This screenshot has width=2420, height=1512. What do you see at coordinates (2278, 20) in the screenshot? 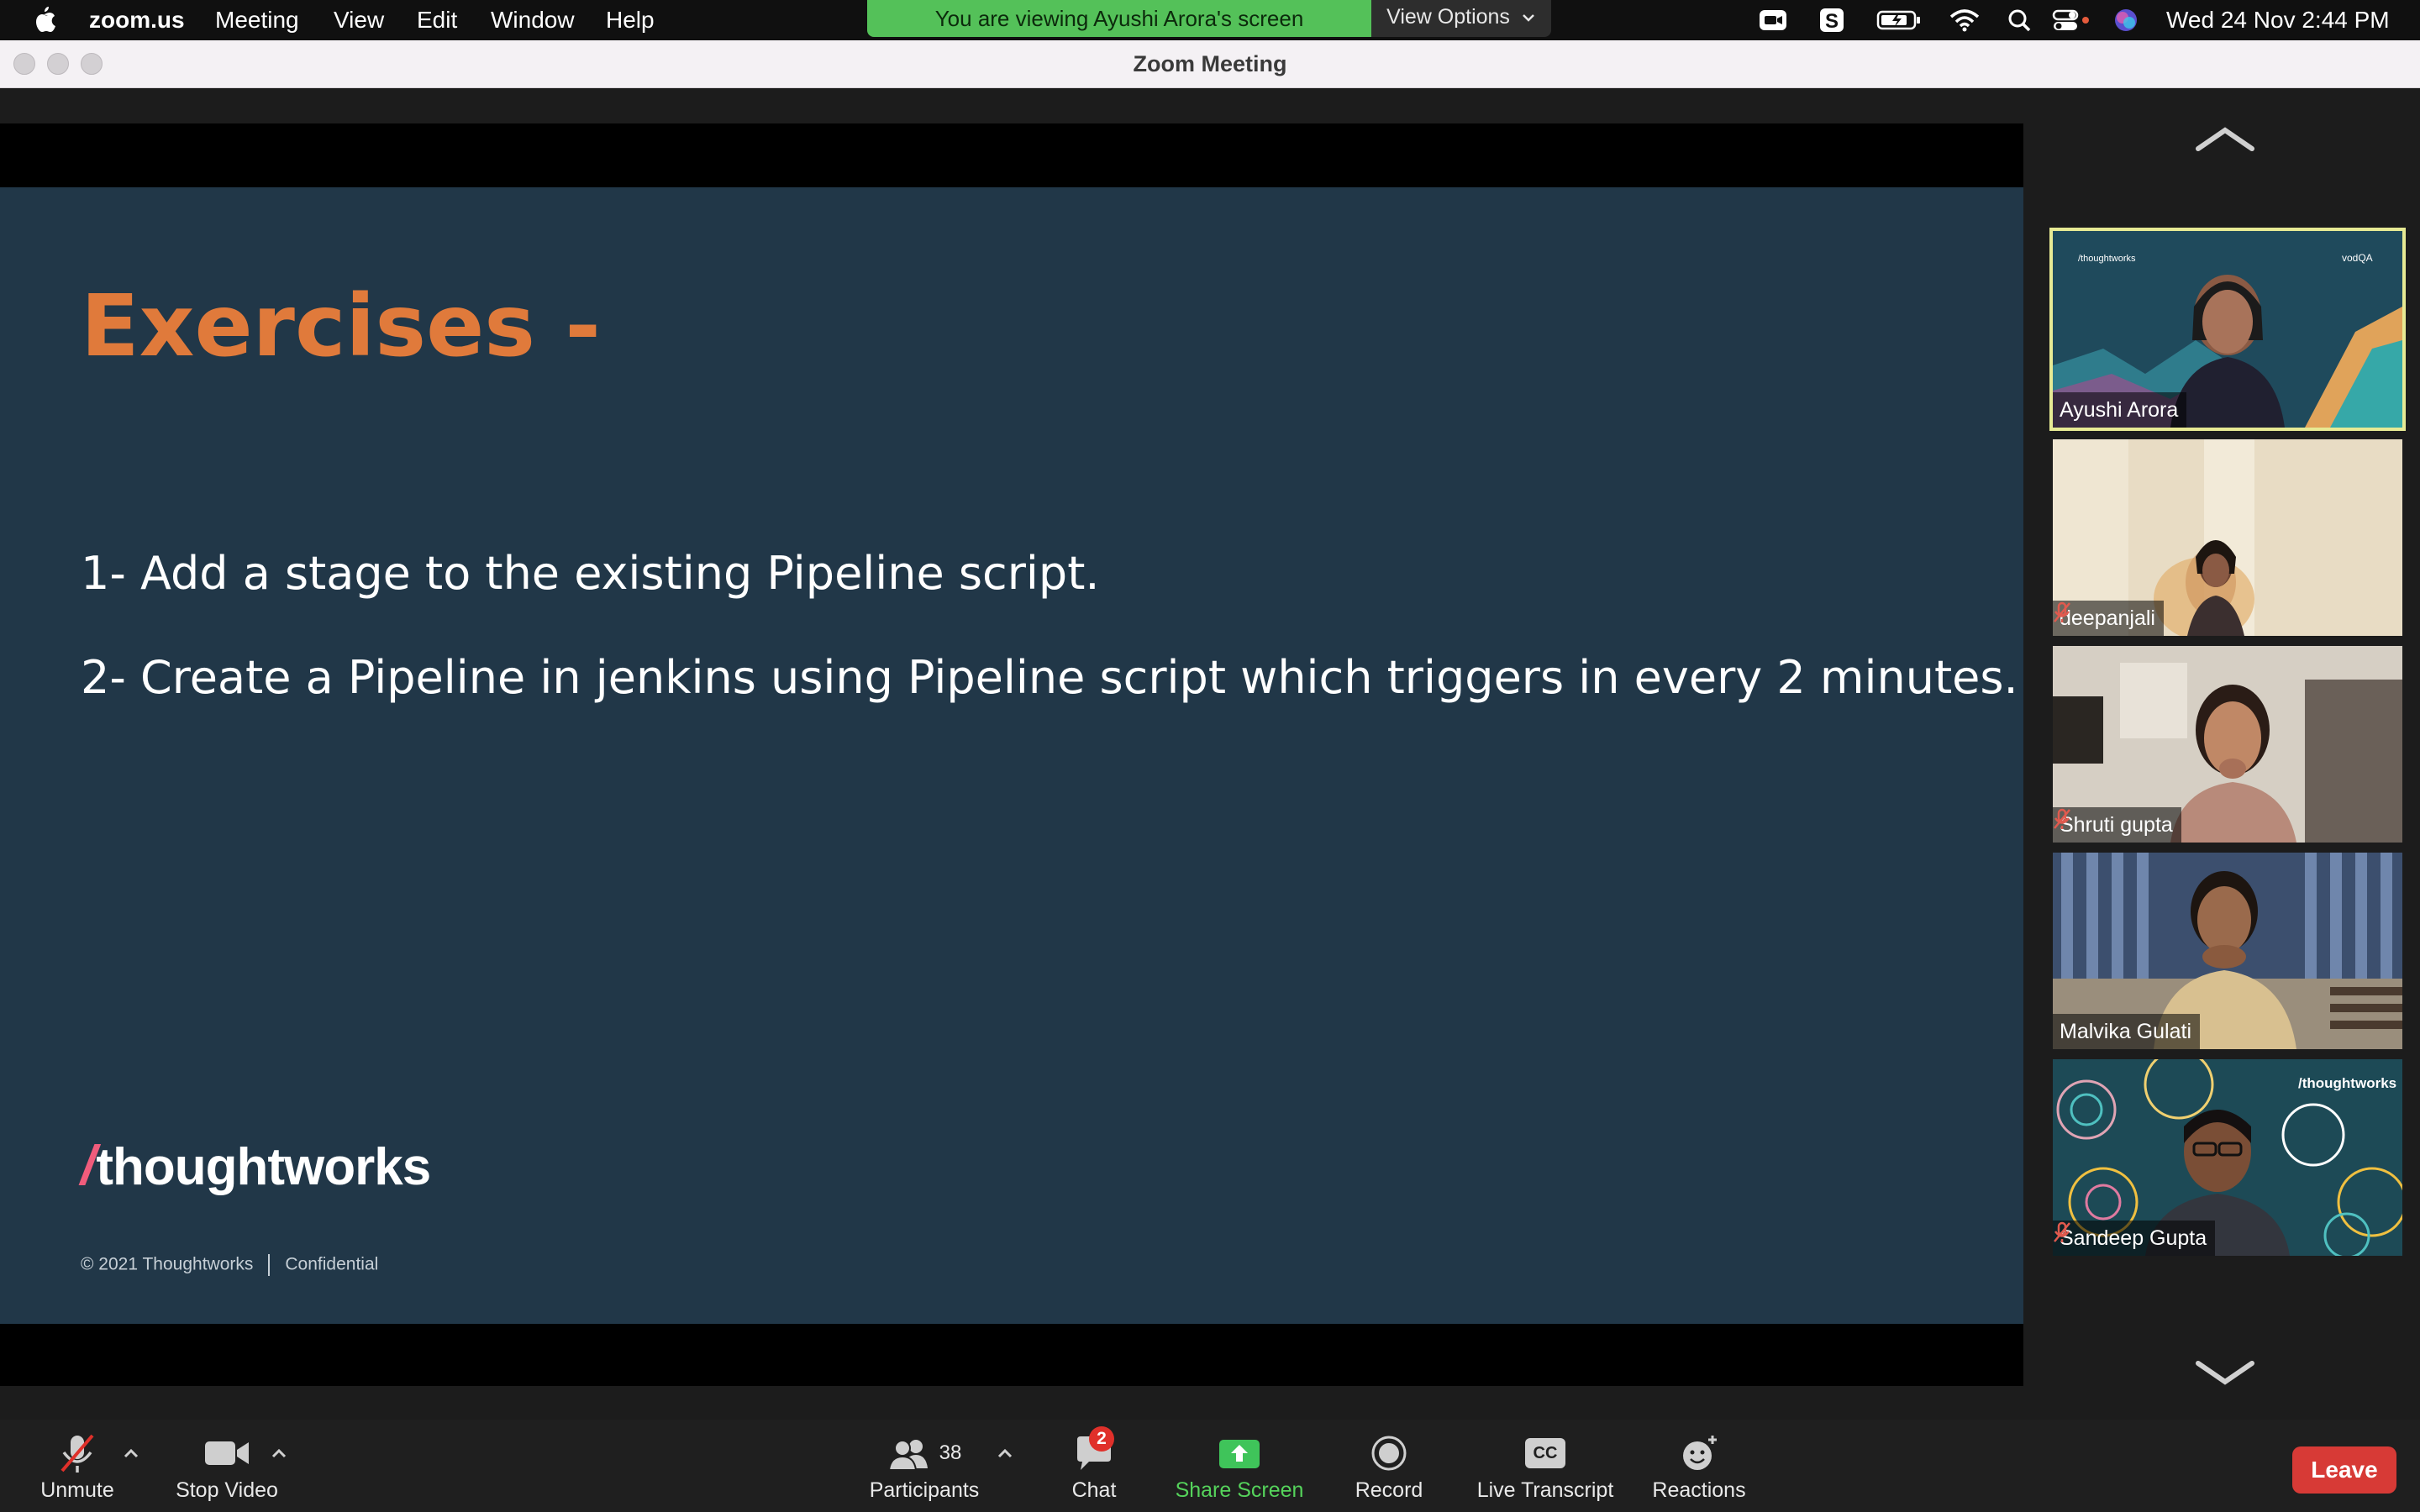
I see `clock: Wed 24 Nov 2:44 PM` at bounding box center [2278, 20].